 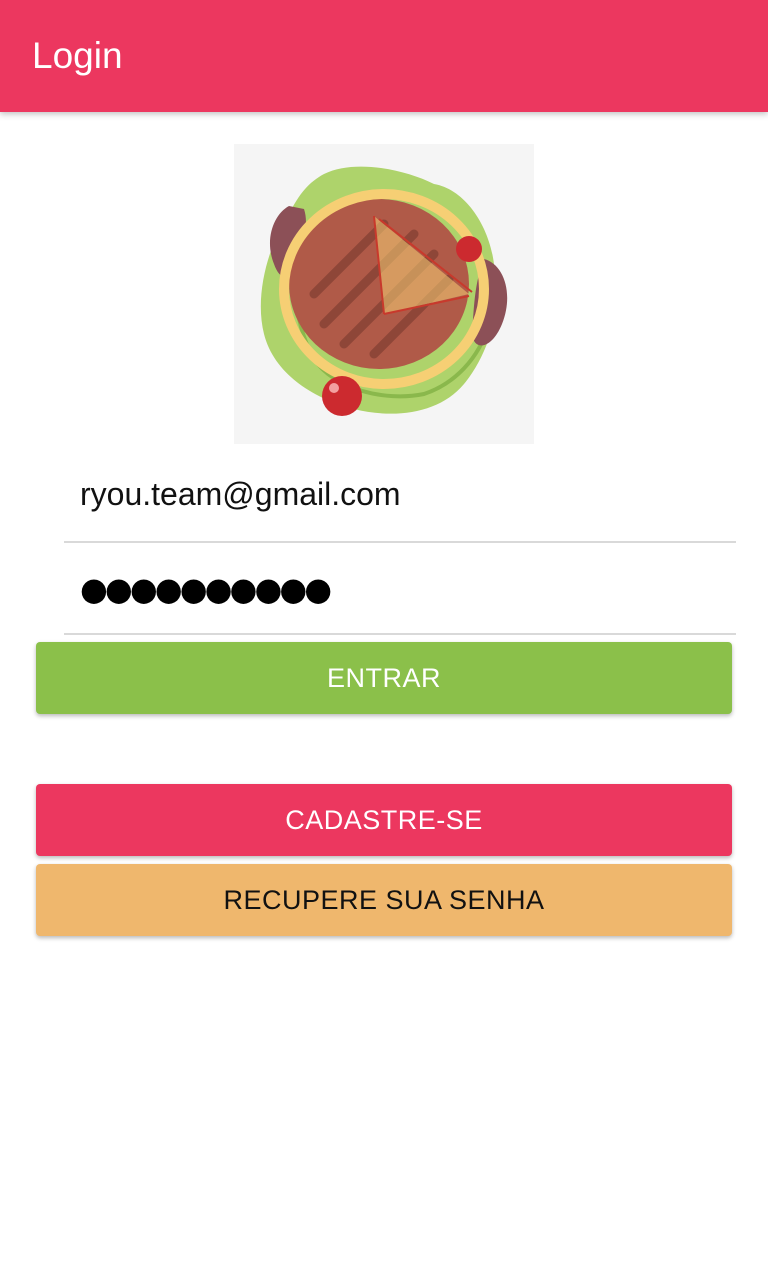 I want to click on email-field, so click(x=400, y=496).